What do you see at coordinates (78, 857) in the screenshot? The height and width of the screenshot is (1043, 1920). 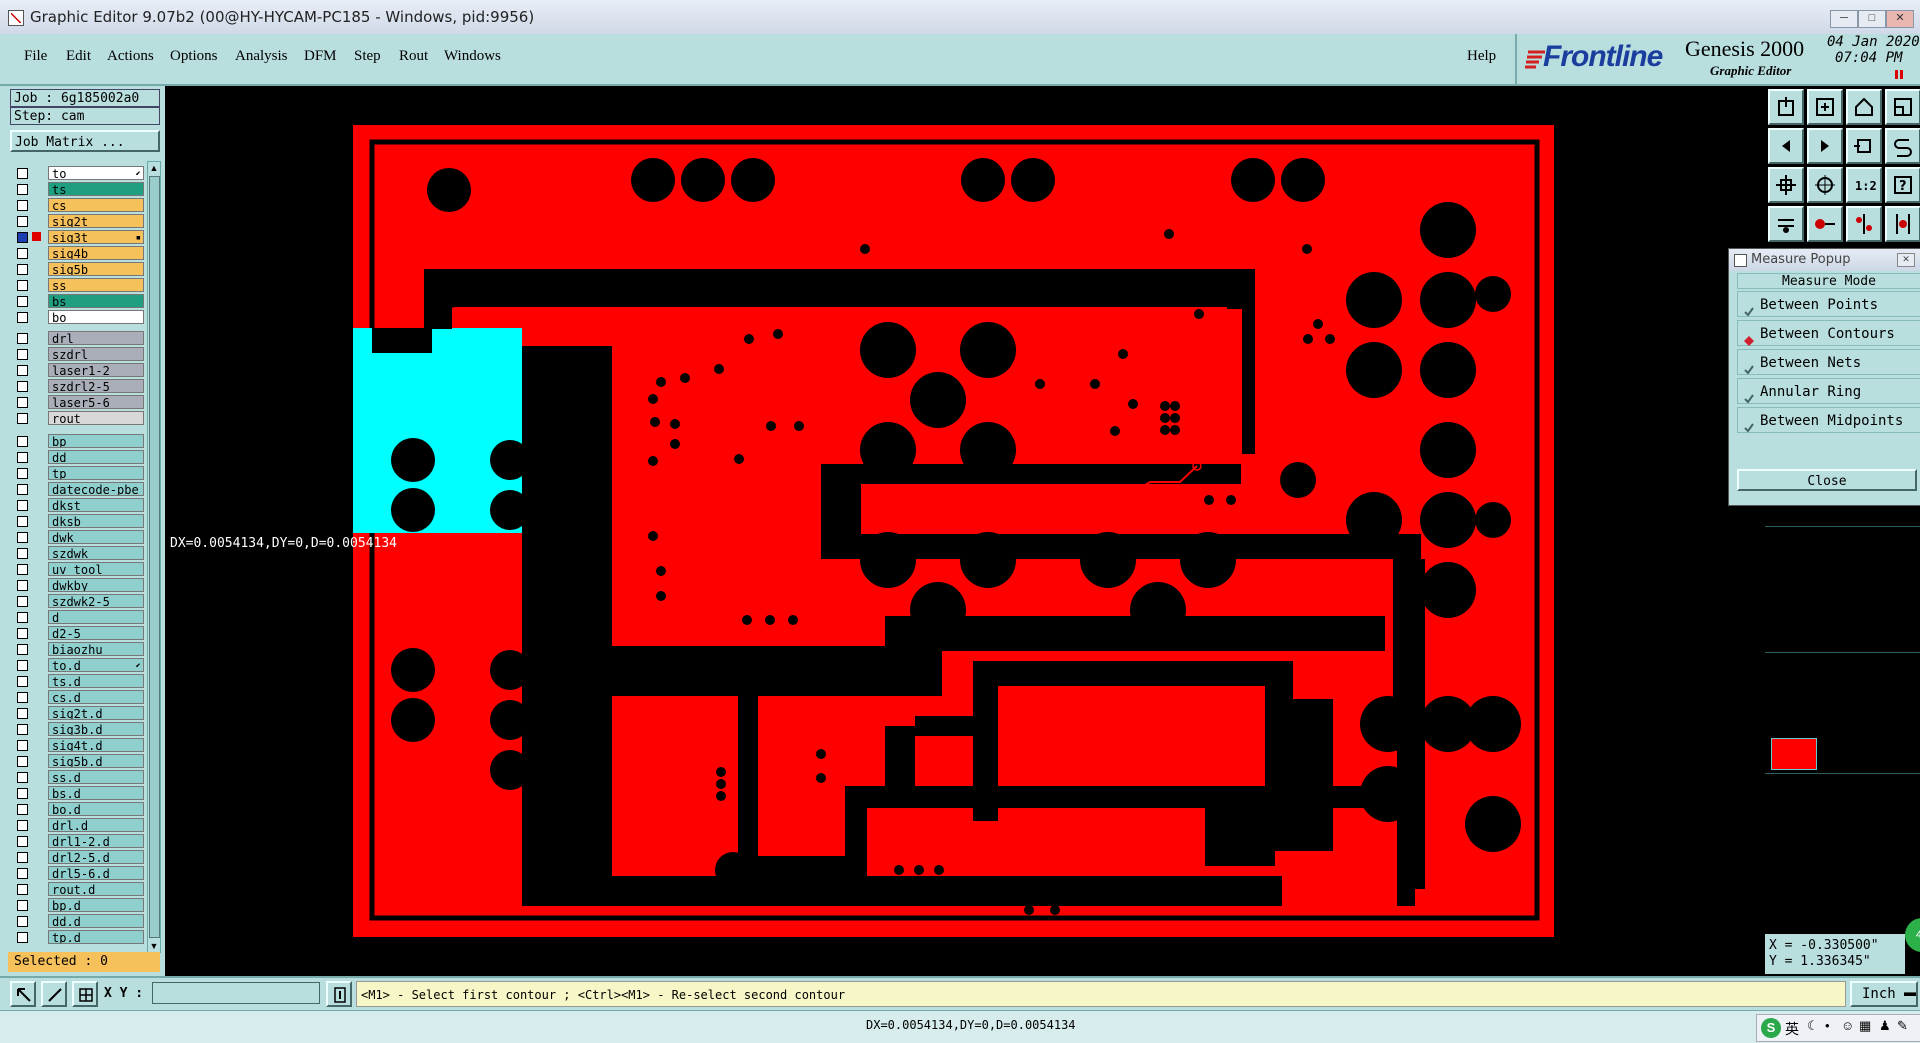 I see `layer-row: drl2-5.d` at bounding box center [78, 857].